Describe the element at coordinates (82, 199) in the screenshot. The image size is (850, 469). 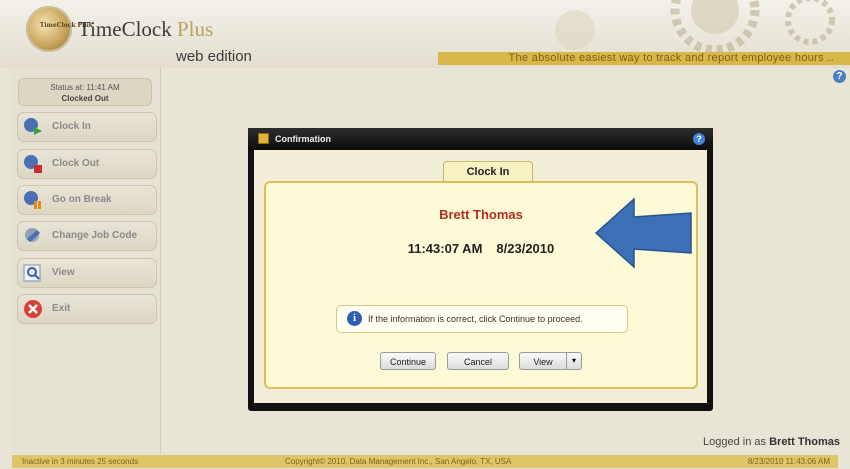
I see `sidebar-item-label: Go on Break` at that location.